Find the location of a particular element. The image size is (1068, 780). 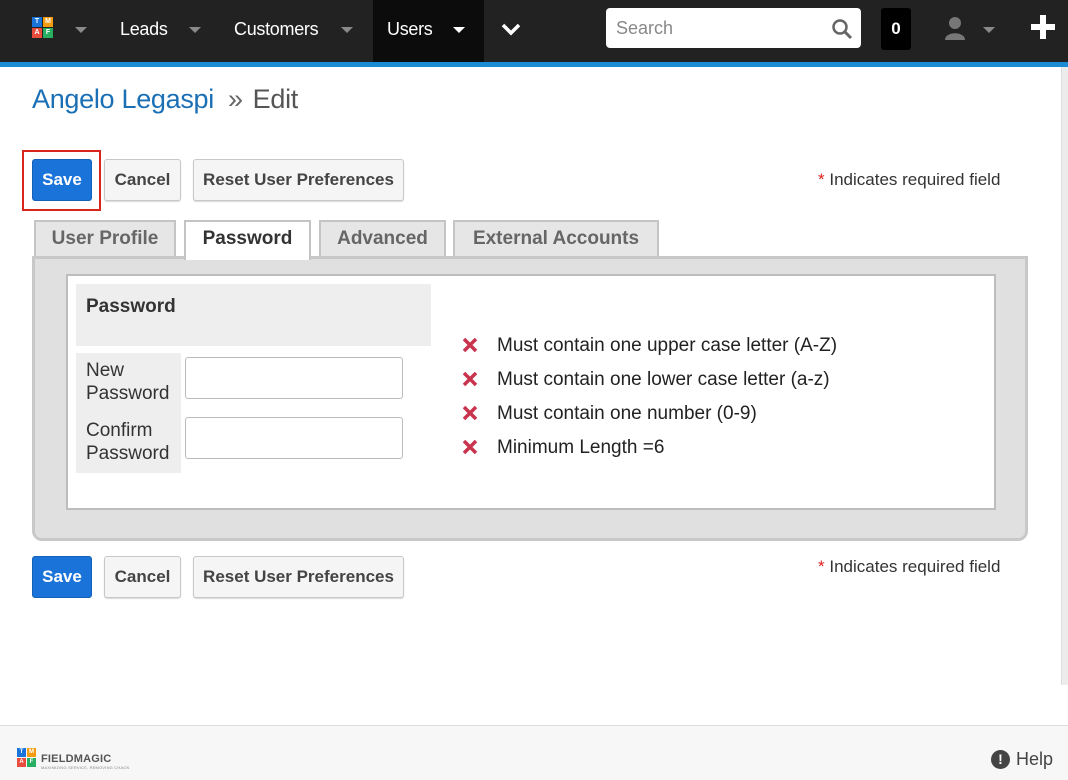

user-icon is located at coordinates (955, 28).